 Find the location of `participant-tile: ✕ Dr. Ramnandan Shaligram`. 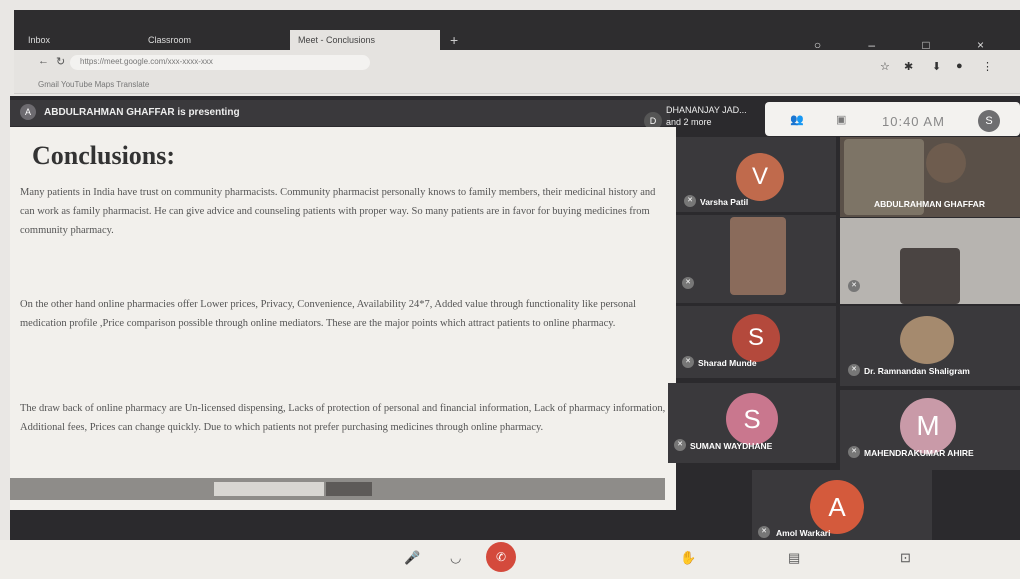

participant-tile: ✕ Dr. Ramnandan Shaligram is located at coordinates (930, 346).